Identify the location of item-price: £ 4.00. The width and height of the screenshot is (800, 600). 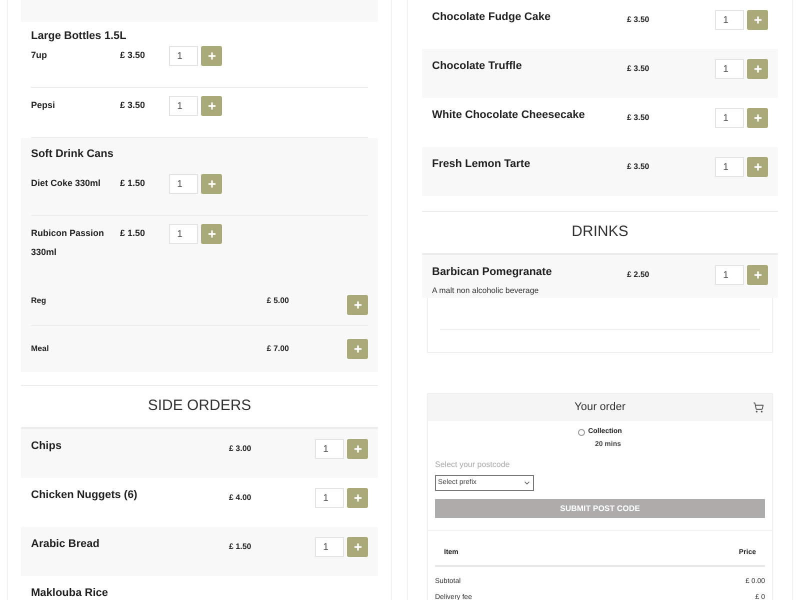
(240, 498).